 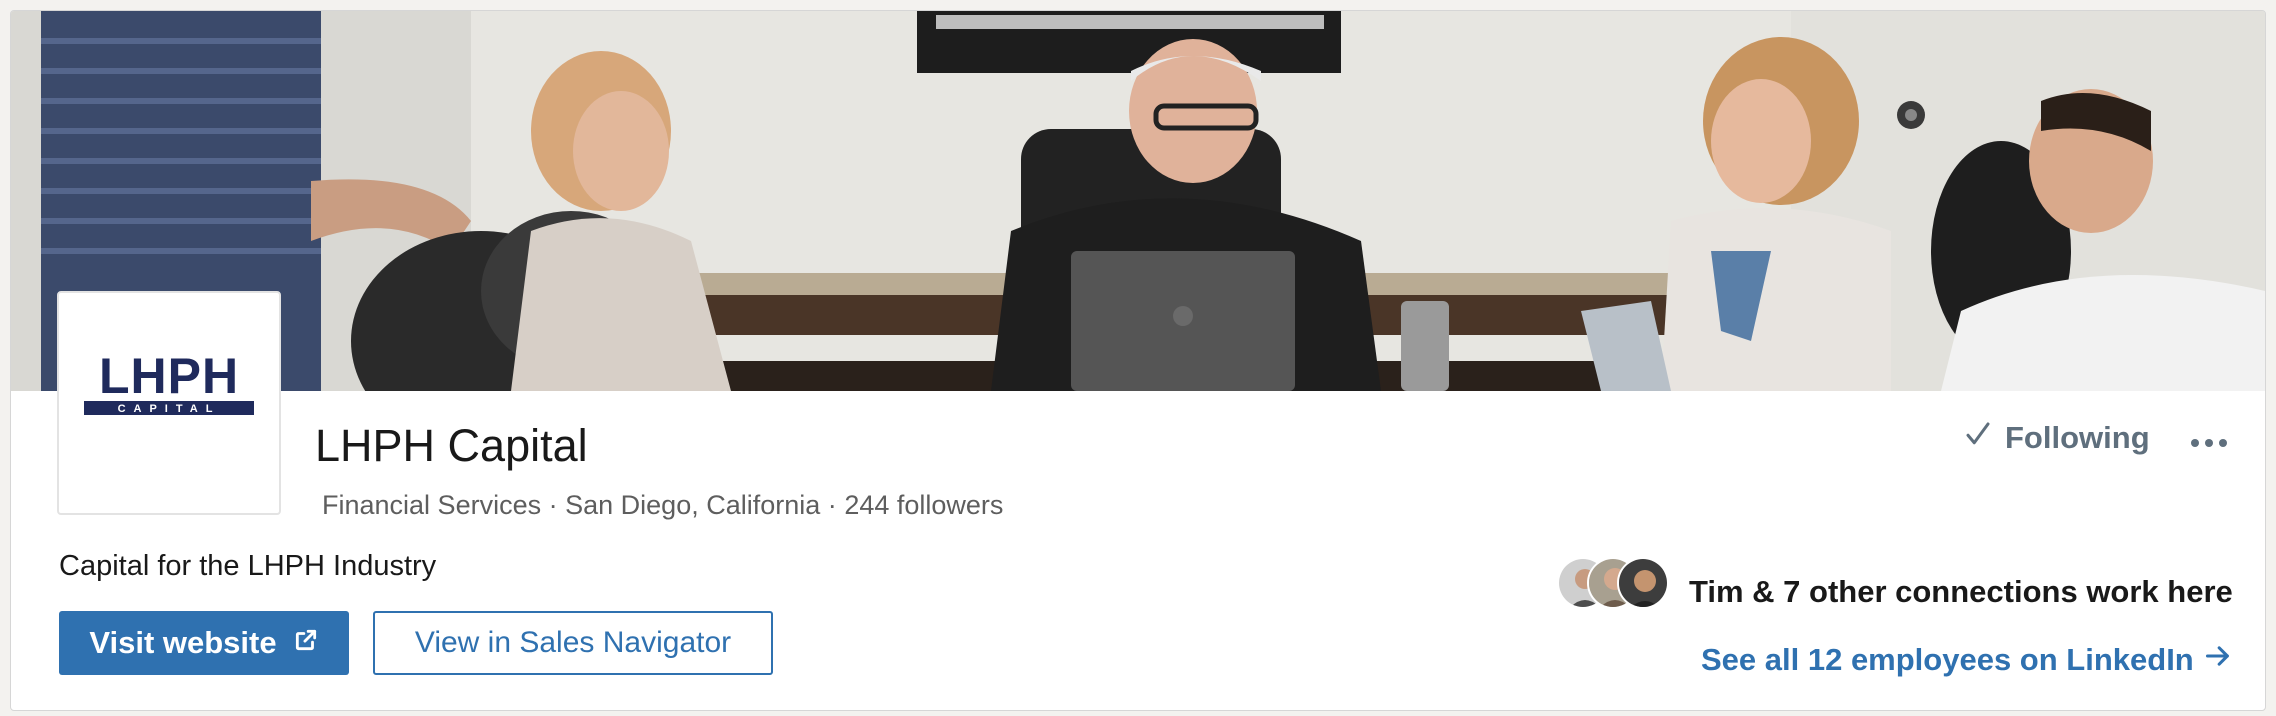 I want to click on more-options-button, so click(x=2209, y=443).